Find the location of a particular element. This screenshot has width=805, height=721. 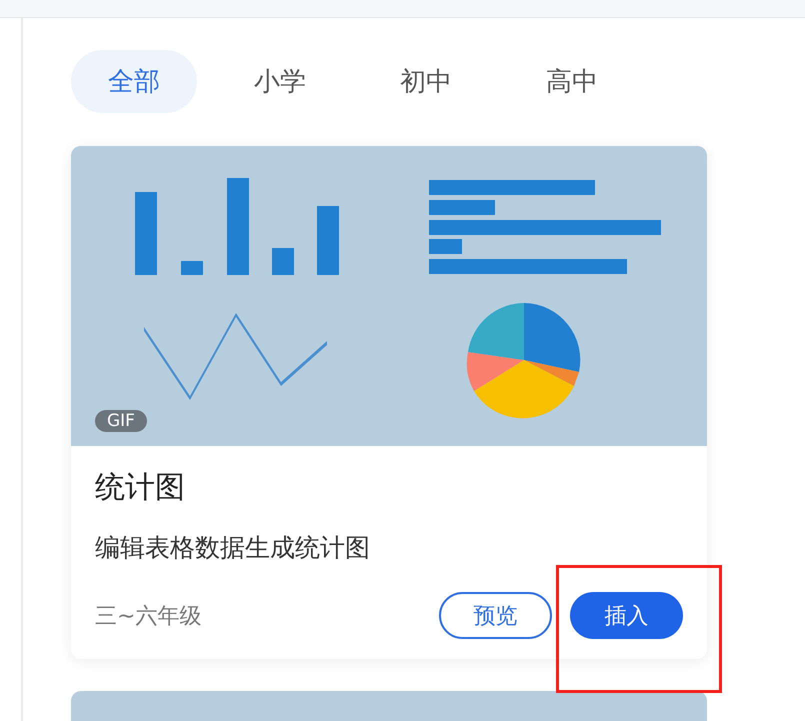

card-title: 统计图 is located at coordinates (140, 488).